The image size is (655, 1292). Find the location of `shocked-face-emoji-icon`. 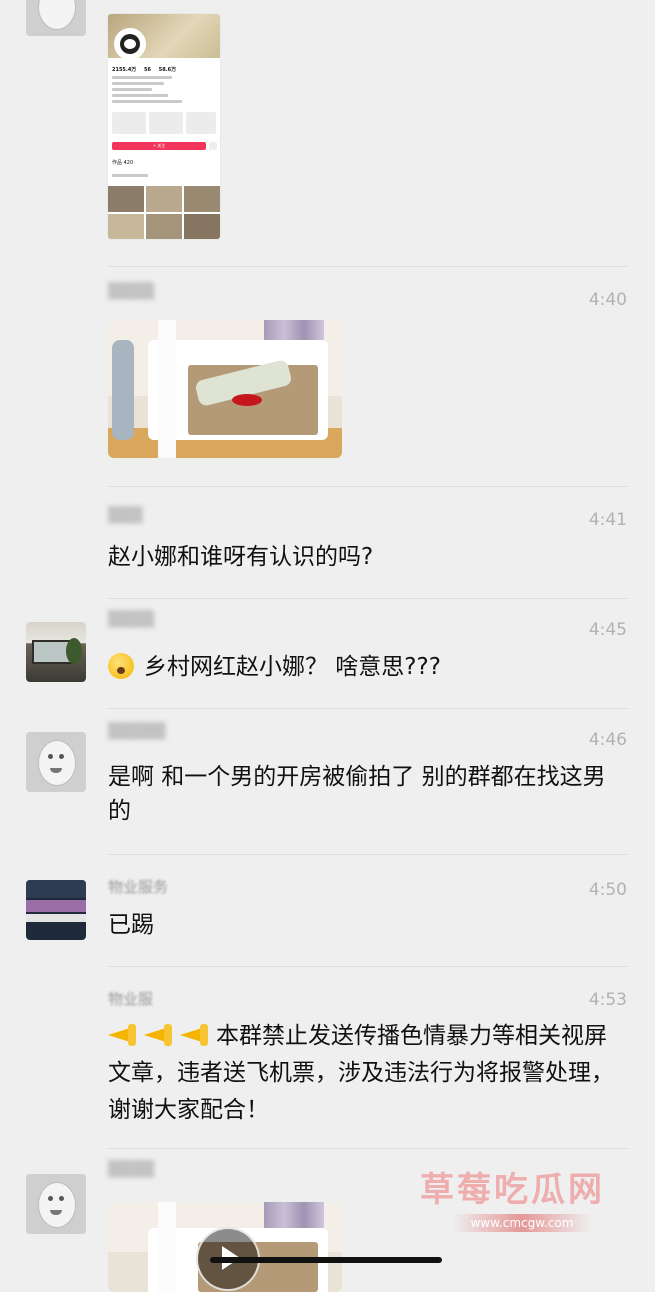

shocked-face-emoji-icon is located at coordinates (121, 666).